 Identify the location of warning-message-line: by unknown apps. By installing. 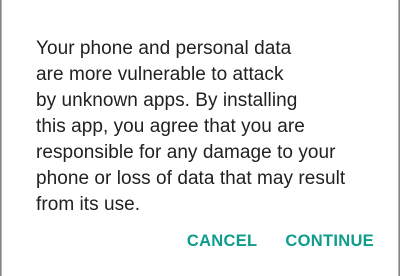
(167, 100).